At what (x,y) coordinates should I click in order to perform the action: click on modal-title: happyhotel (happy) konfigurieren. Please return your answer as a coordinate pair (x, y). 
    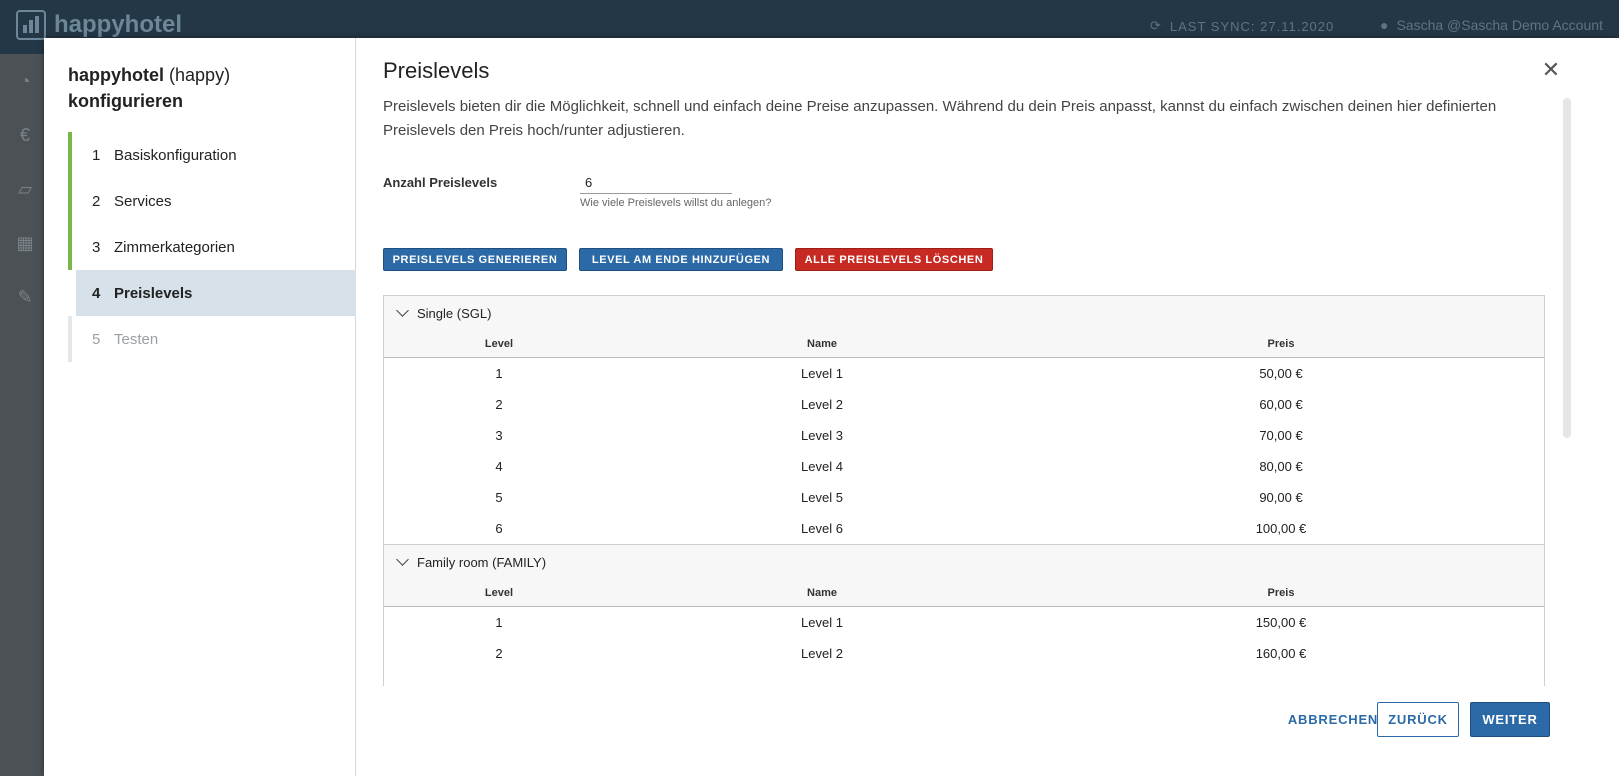
    Looking at the image, I should click on (149, 88).